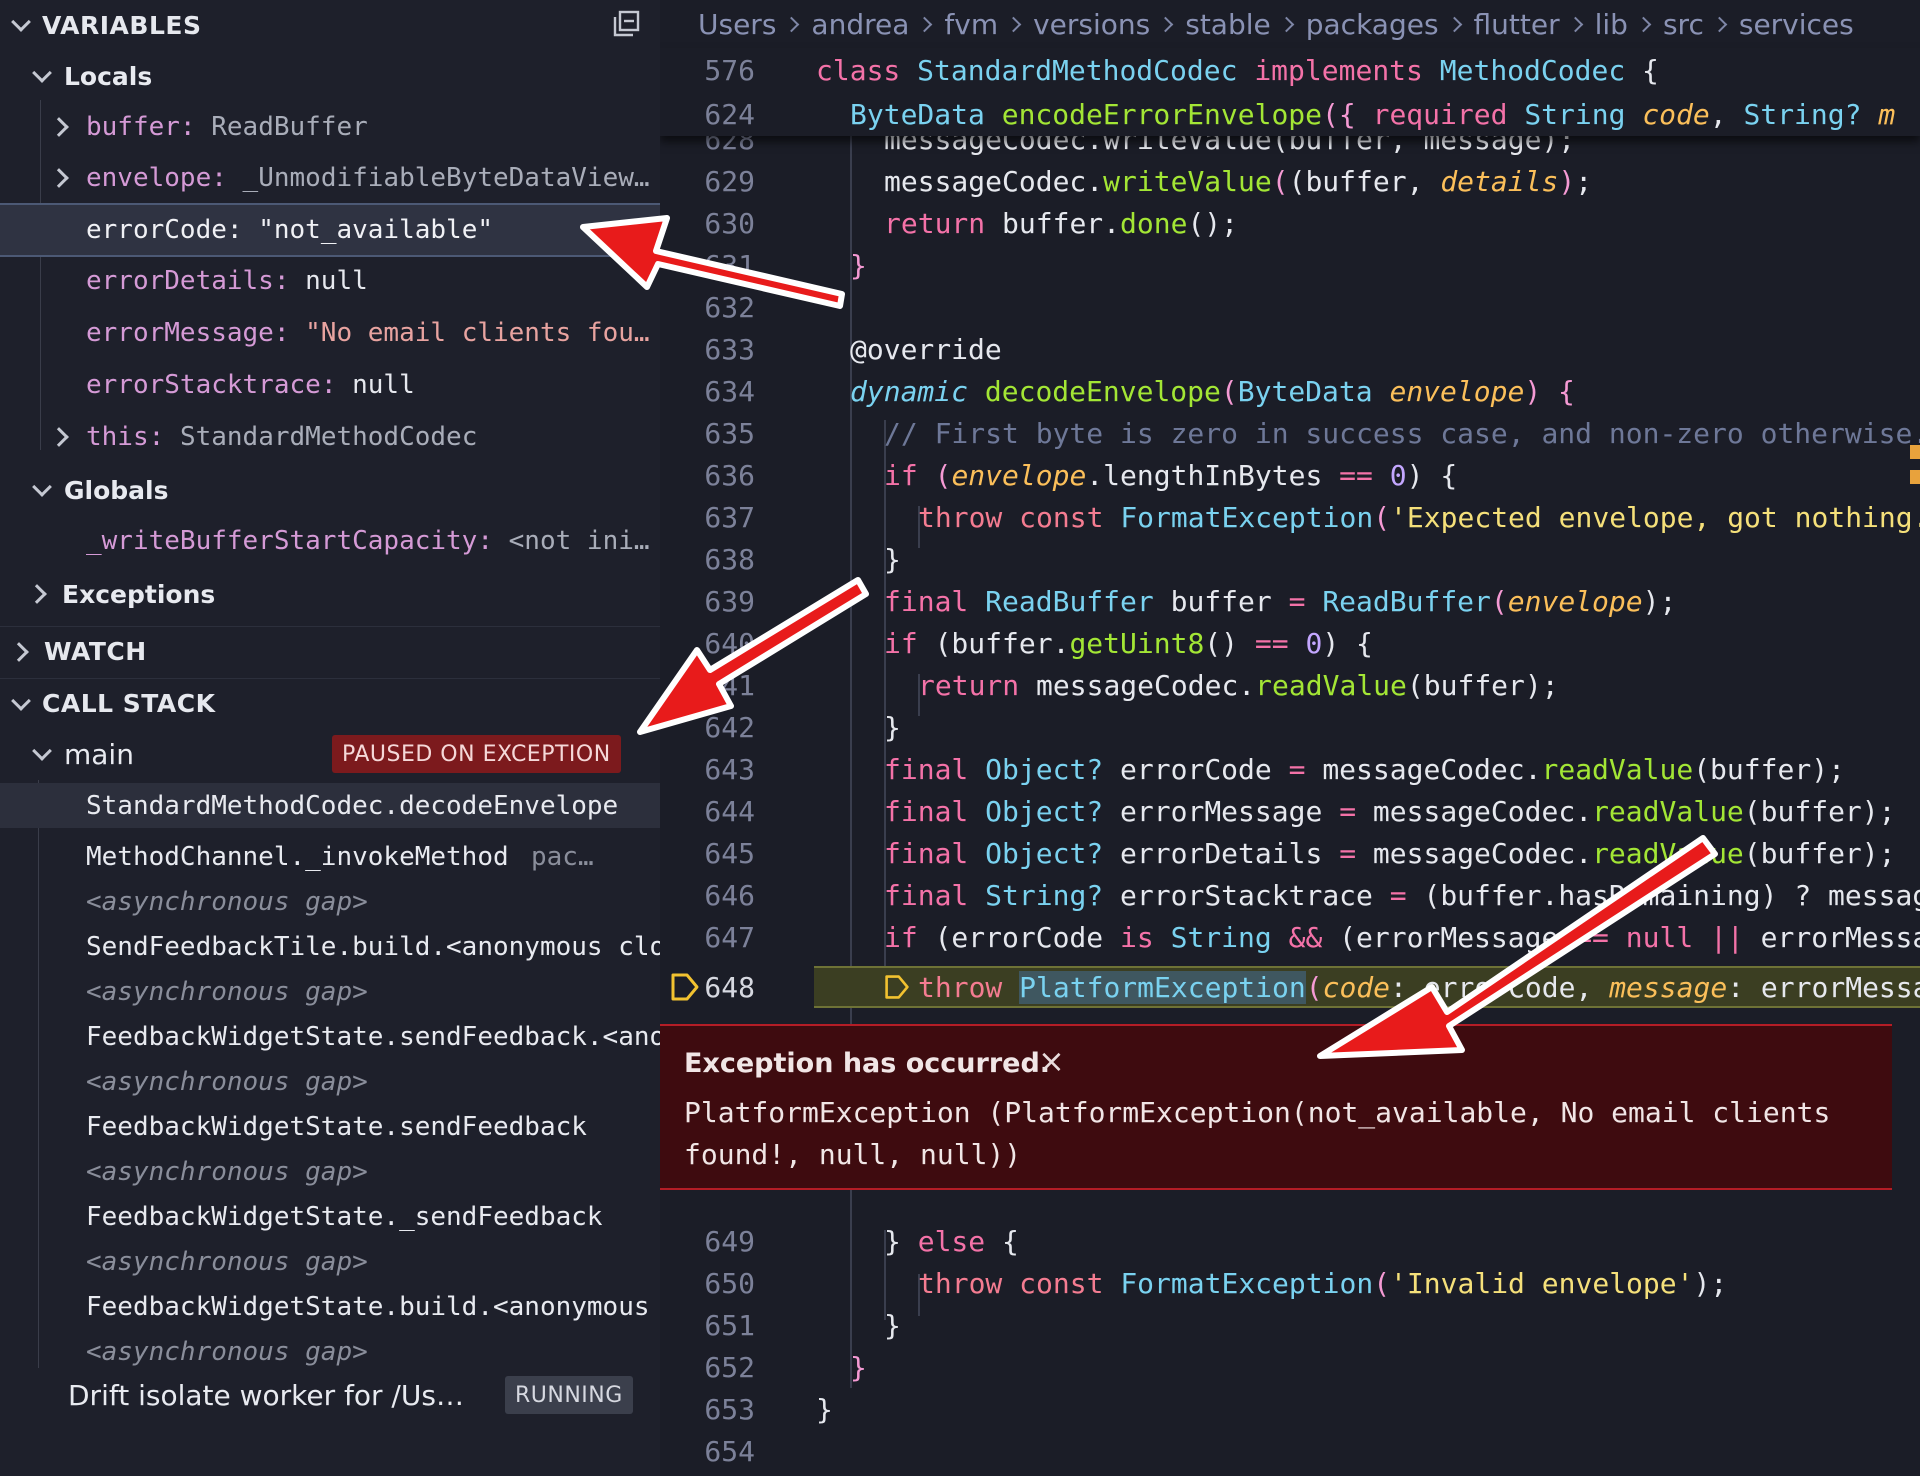 Image resolution: width=1920 pixels, height=1476 pixels. What do you see at coordinates (1290, 727) in the screenshot?
I see `code-line: 642 }` at bounding box center [1290, 727].